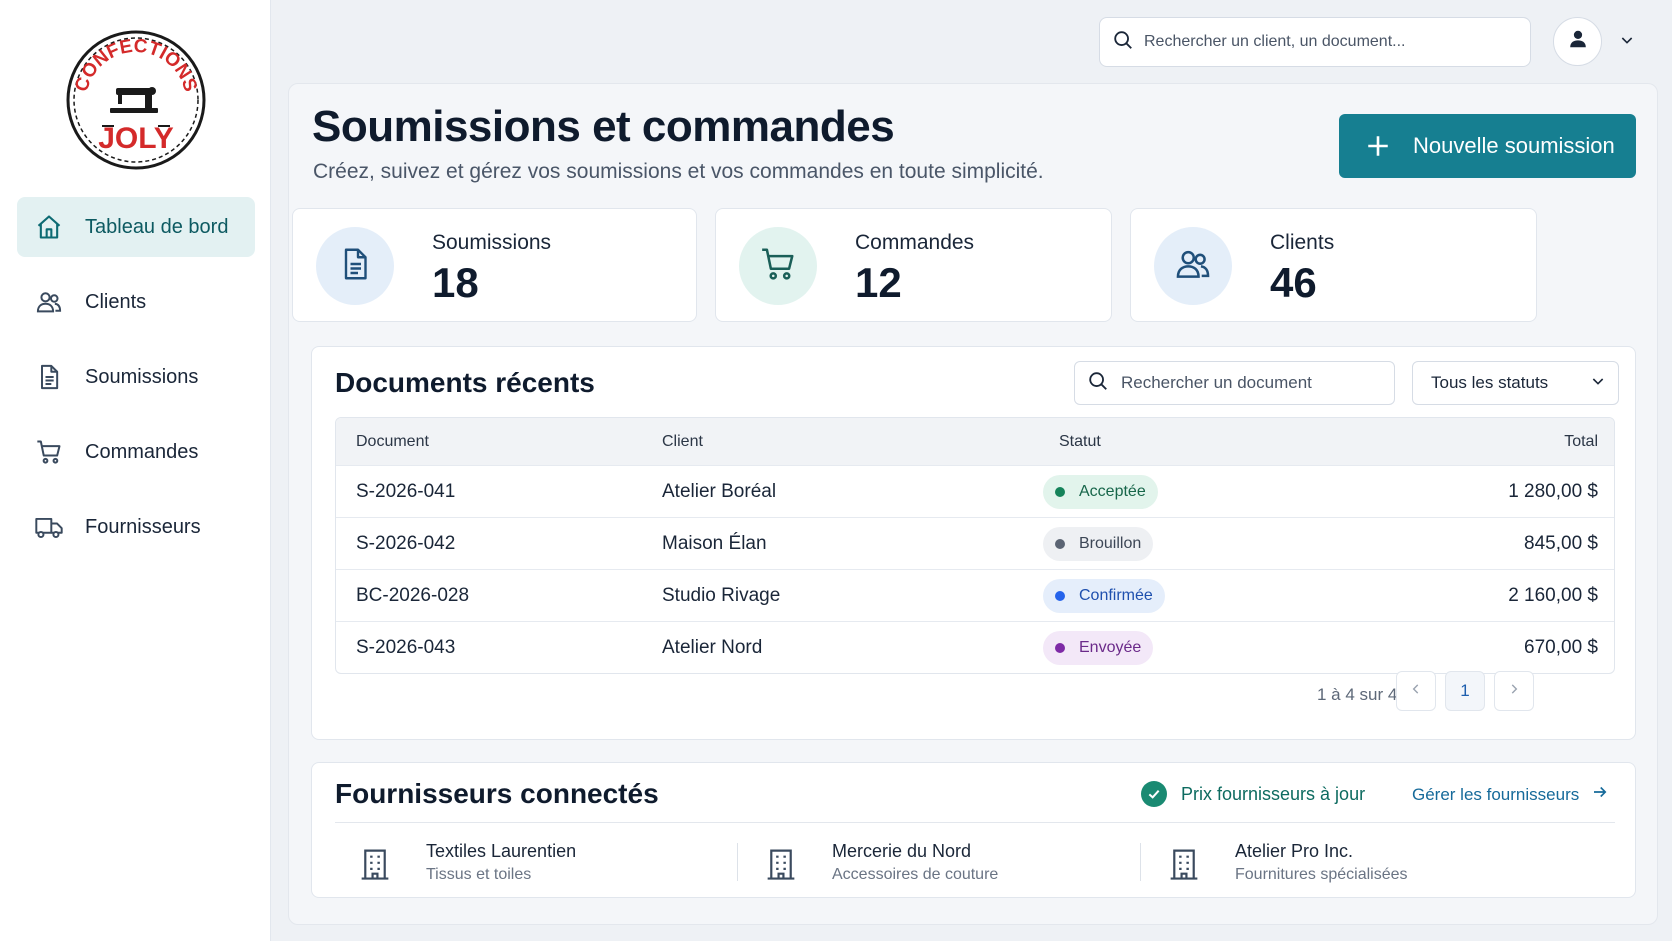 This screenshot has height=941, width=1672. Describe the element at coordinates (136, 100) in the screenshot. I see `brand-logo: CONFECTIONS JOLY` at that location.